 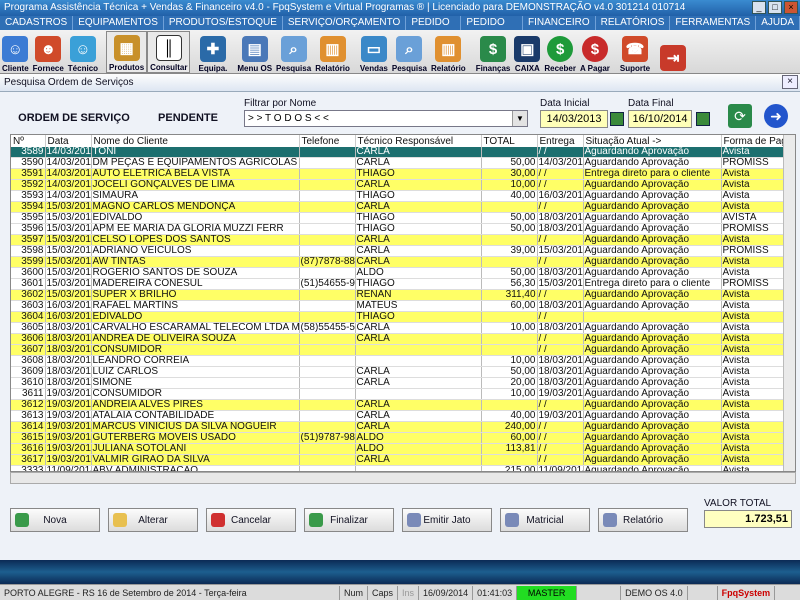 I want to click on minimize-button: _, so click(x=759, y=7).